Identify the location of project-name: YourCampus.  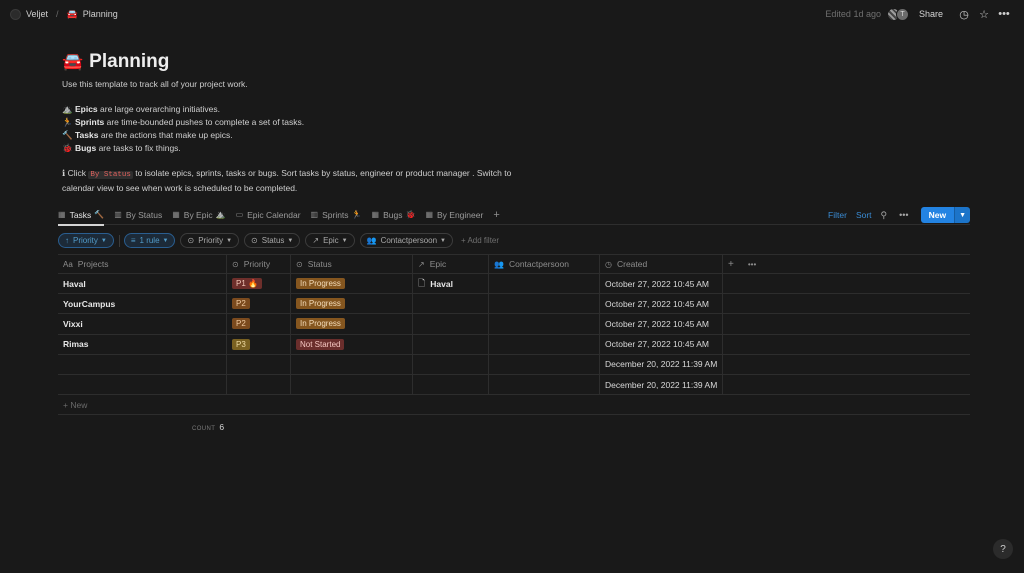
(89, 304).